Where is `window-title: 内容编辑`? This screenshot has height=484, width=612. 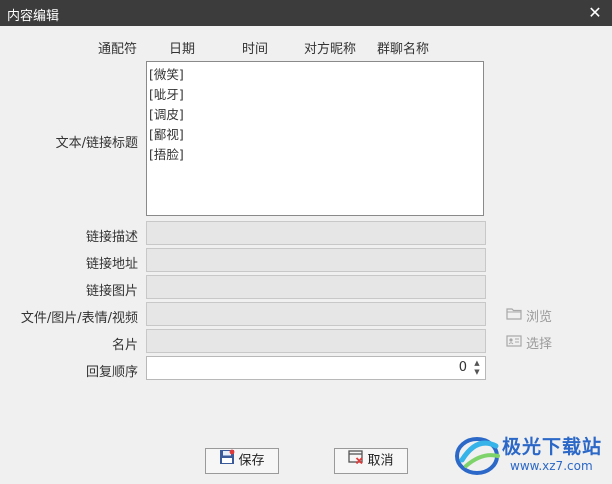 window-title: 内容编辑 is located at coordinates (33, 16).